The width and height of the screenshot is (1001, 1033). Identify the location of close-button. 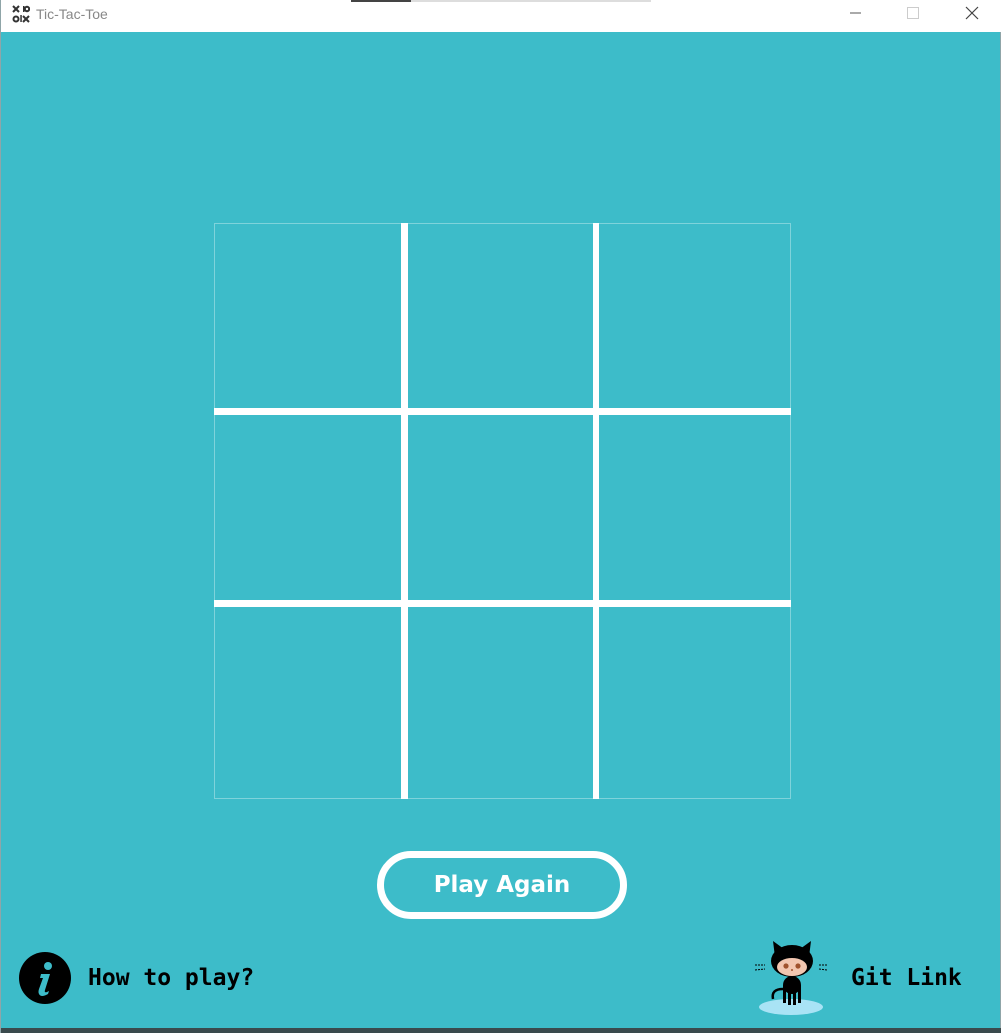
(971, 15).